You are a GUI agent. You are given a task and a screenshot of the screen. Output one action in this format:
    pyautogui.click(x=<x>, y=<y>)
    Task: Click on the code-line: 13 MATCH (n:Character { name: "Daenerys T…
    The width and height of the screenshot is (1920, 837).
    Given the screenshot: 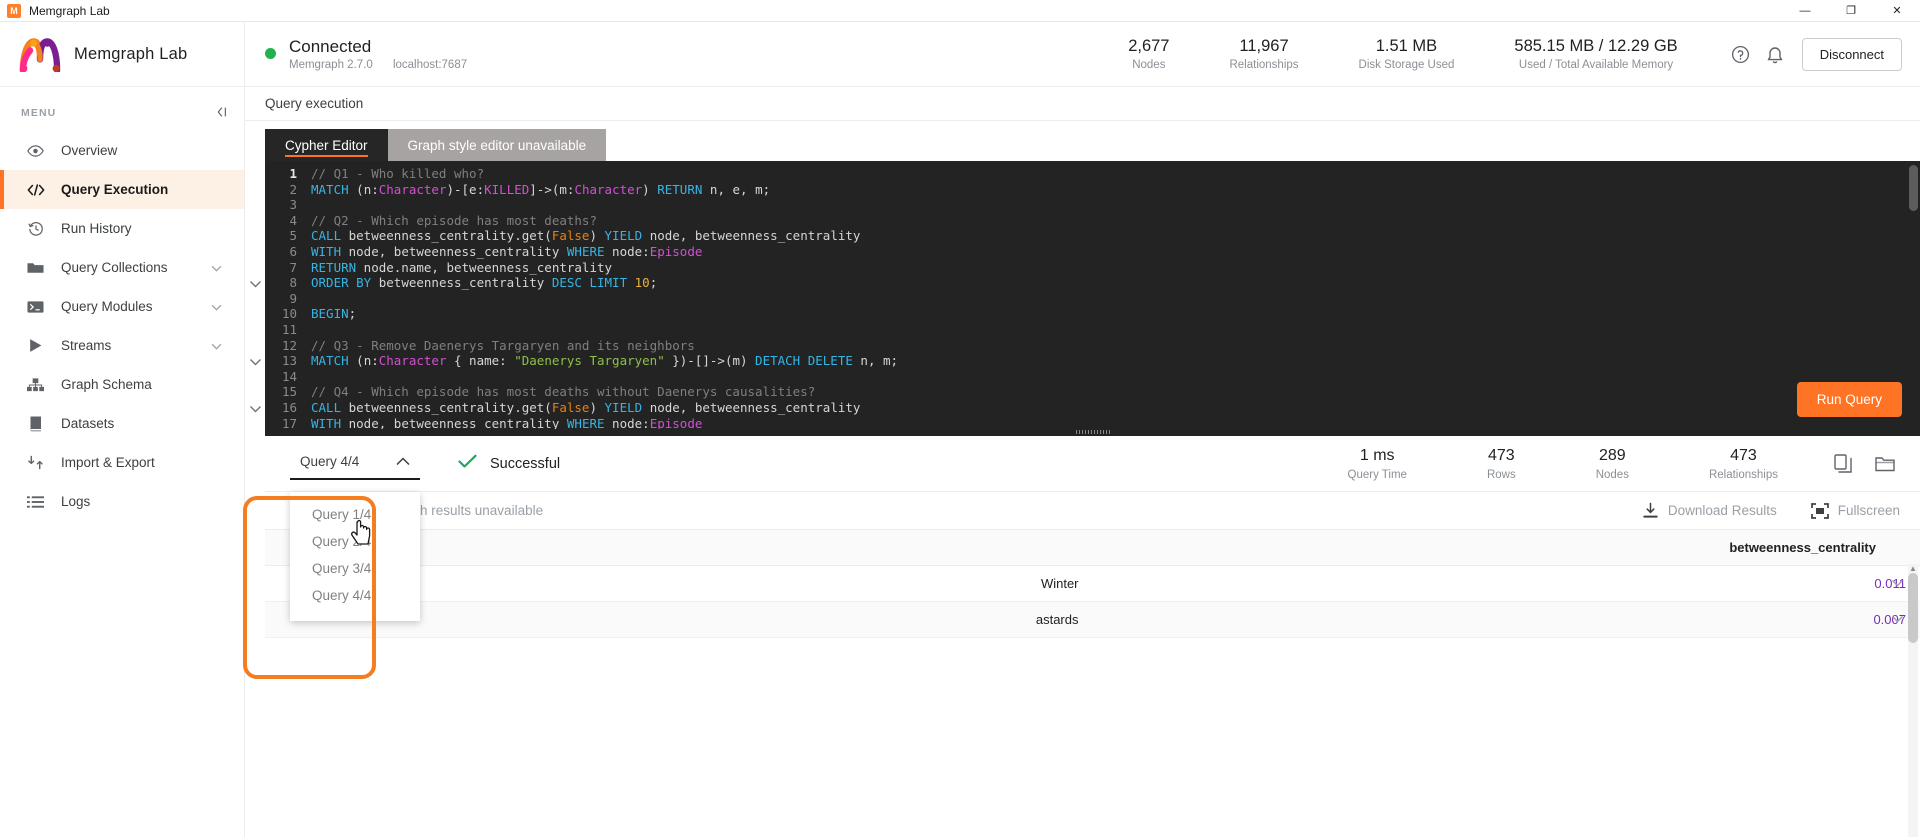 What is the action you would take?
    pyautogui.click(x=1092, y=361)
    